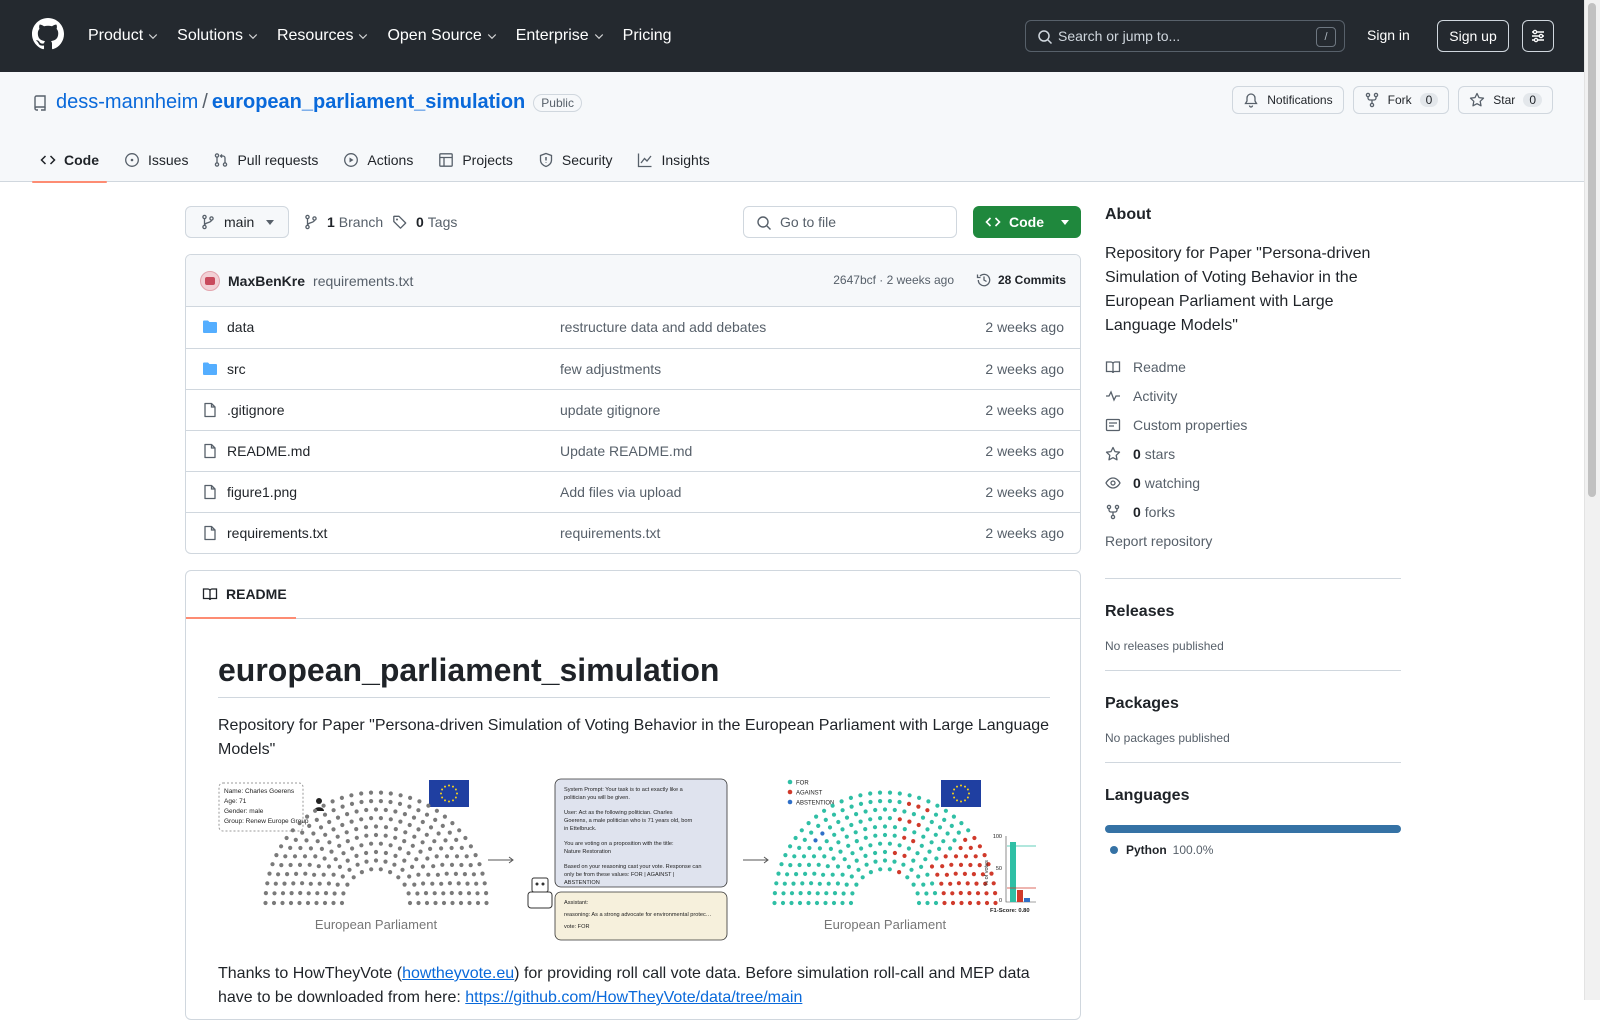 This screenshot has height=1020, width=1600. I want to click on tab-issues: Issues, so click(156, 160).